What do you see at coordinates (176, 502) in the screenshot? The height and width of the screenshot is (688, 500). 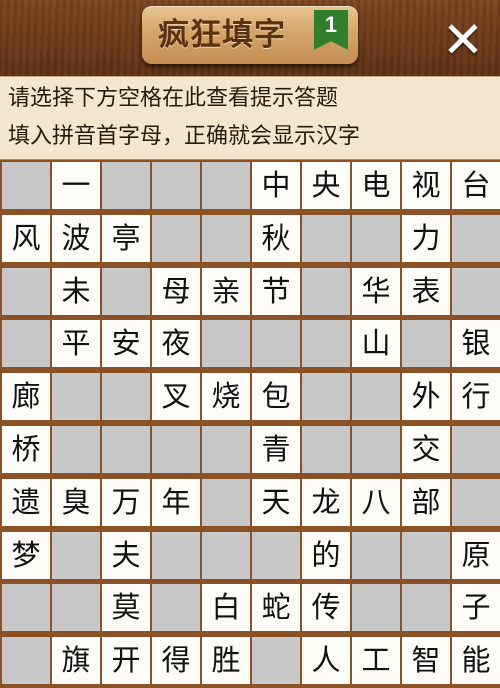 I see `grid-cell: 年` at bounding box center [176, 502].